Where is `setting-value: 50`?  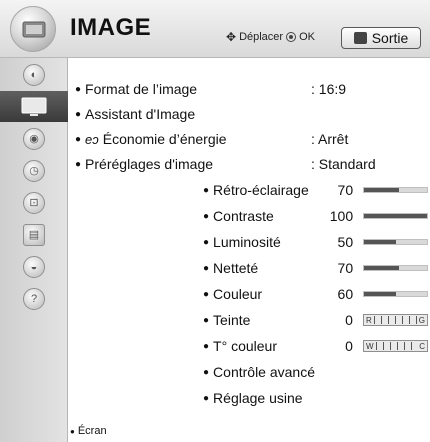 setting-value: 50 is located at coordinates (345, 242).